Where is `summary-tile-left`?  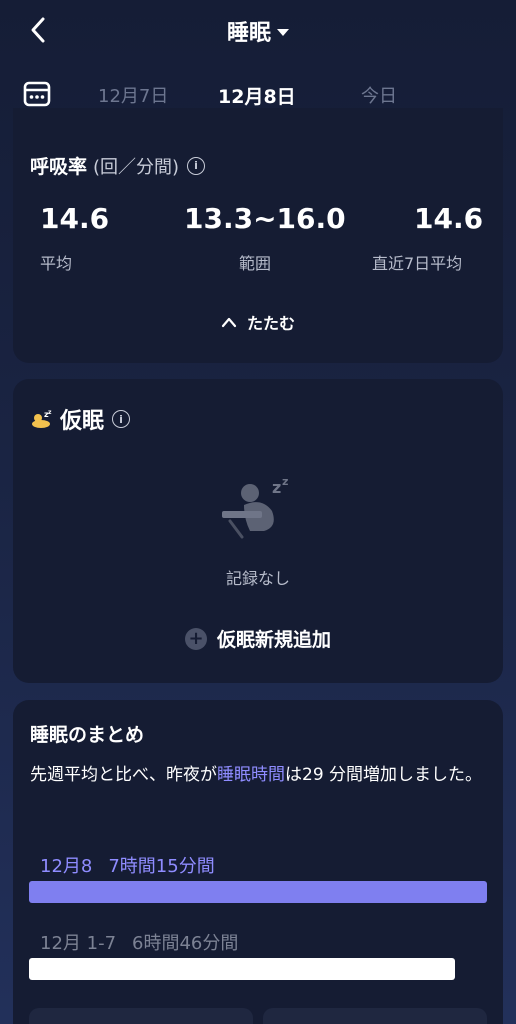
summary-tile-left is located at coordinates (141, 1016).